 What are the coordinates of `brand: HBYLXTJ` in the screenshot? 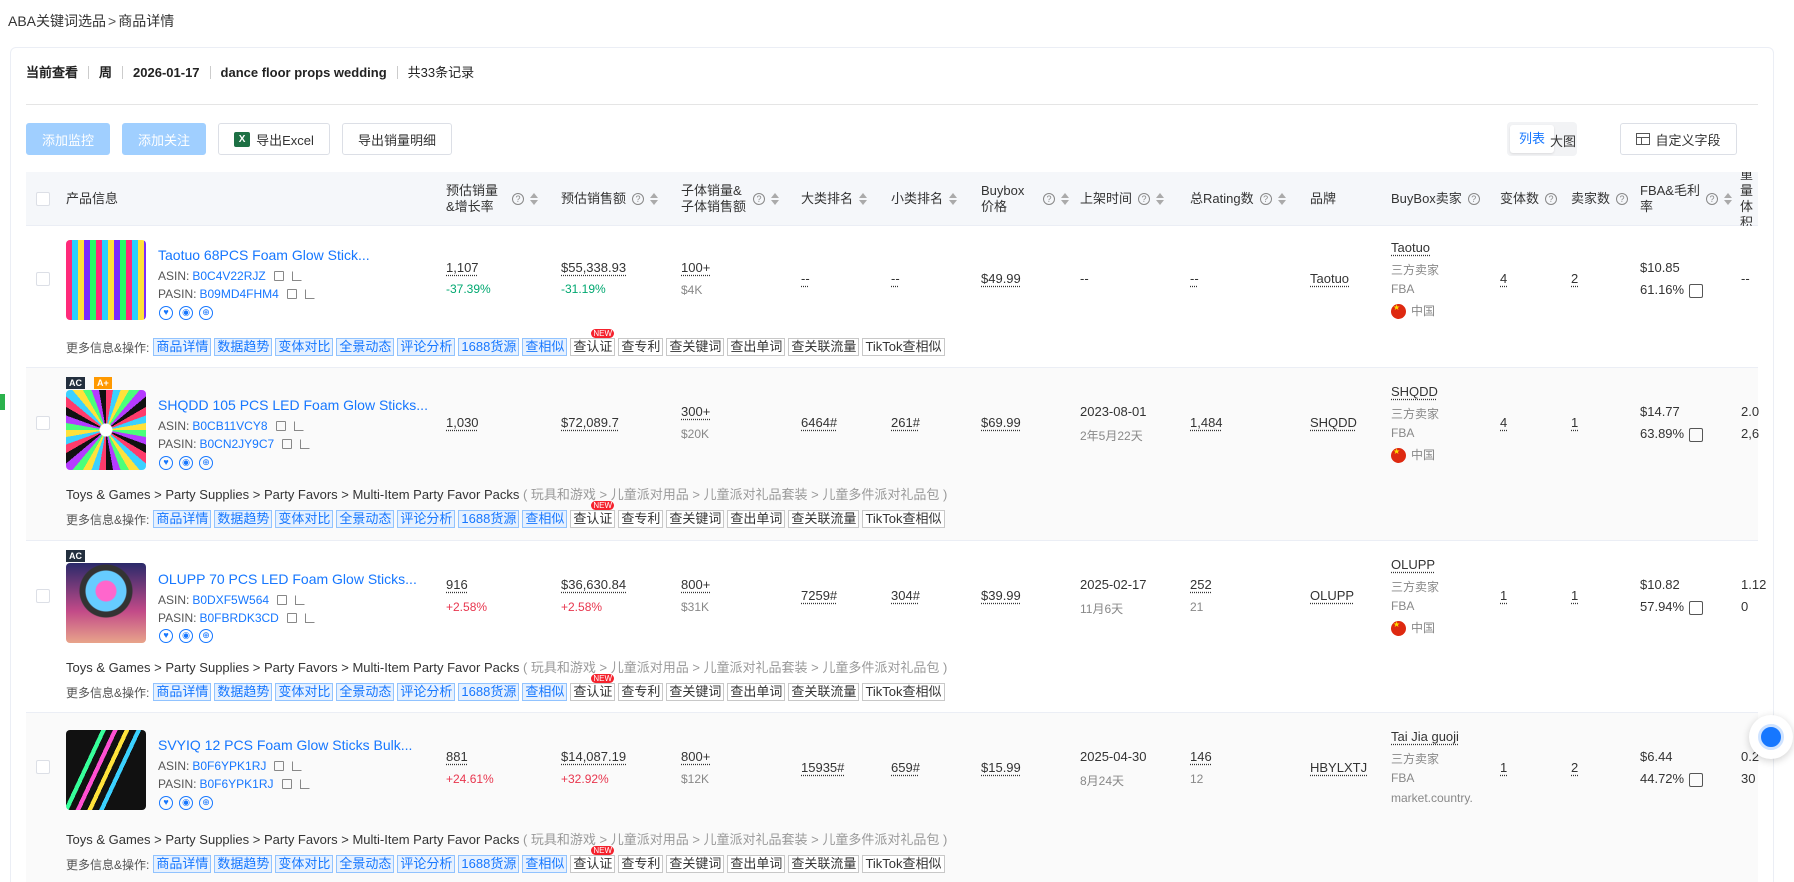 It's located at (1338, 767).